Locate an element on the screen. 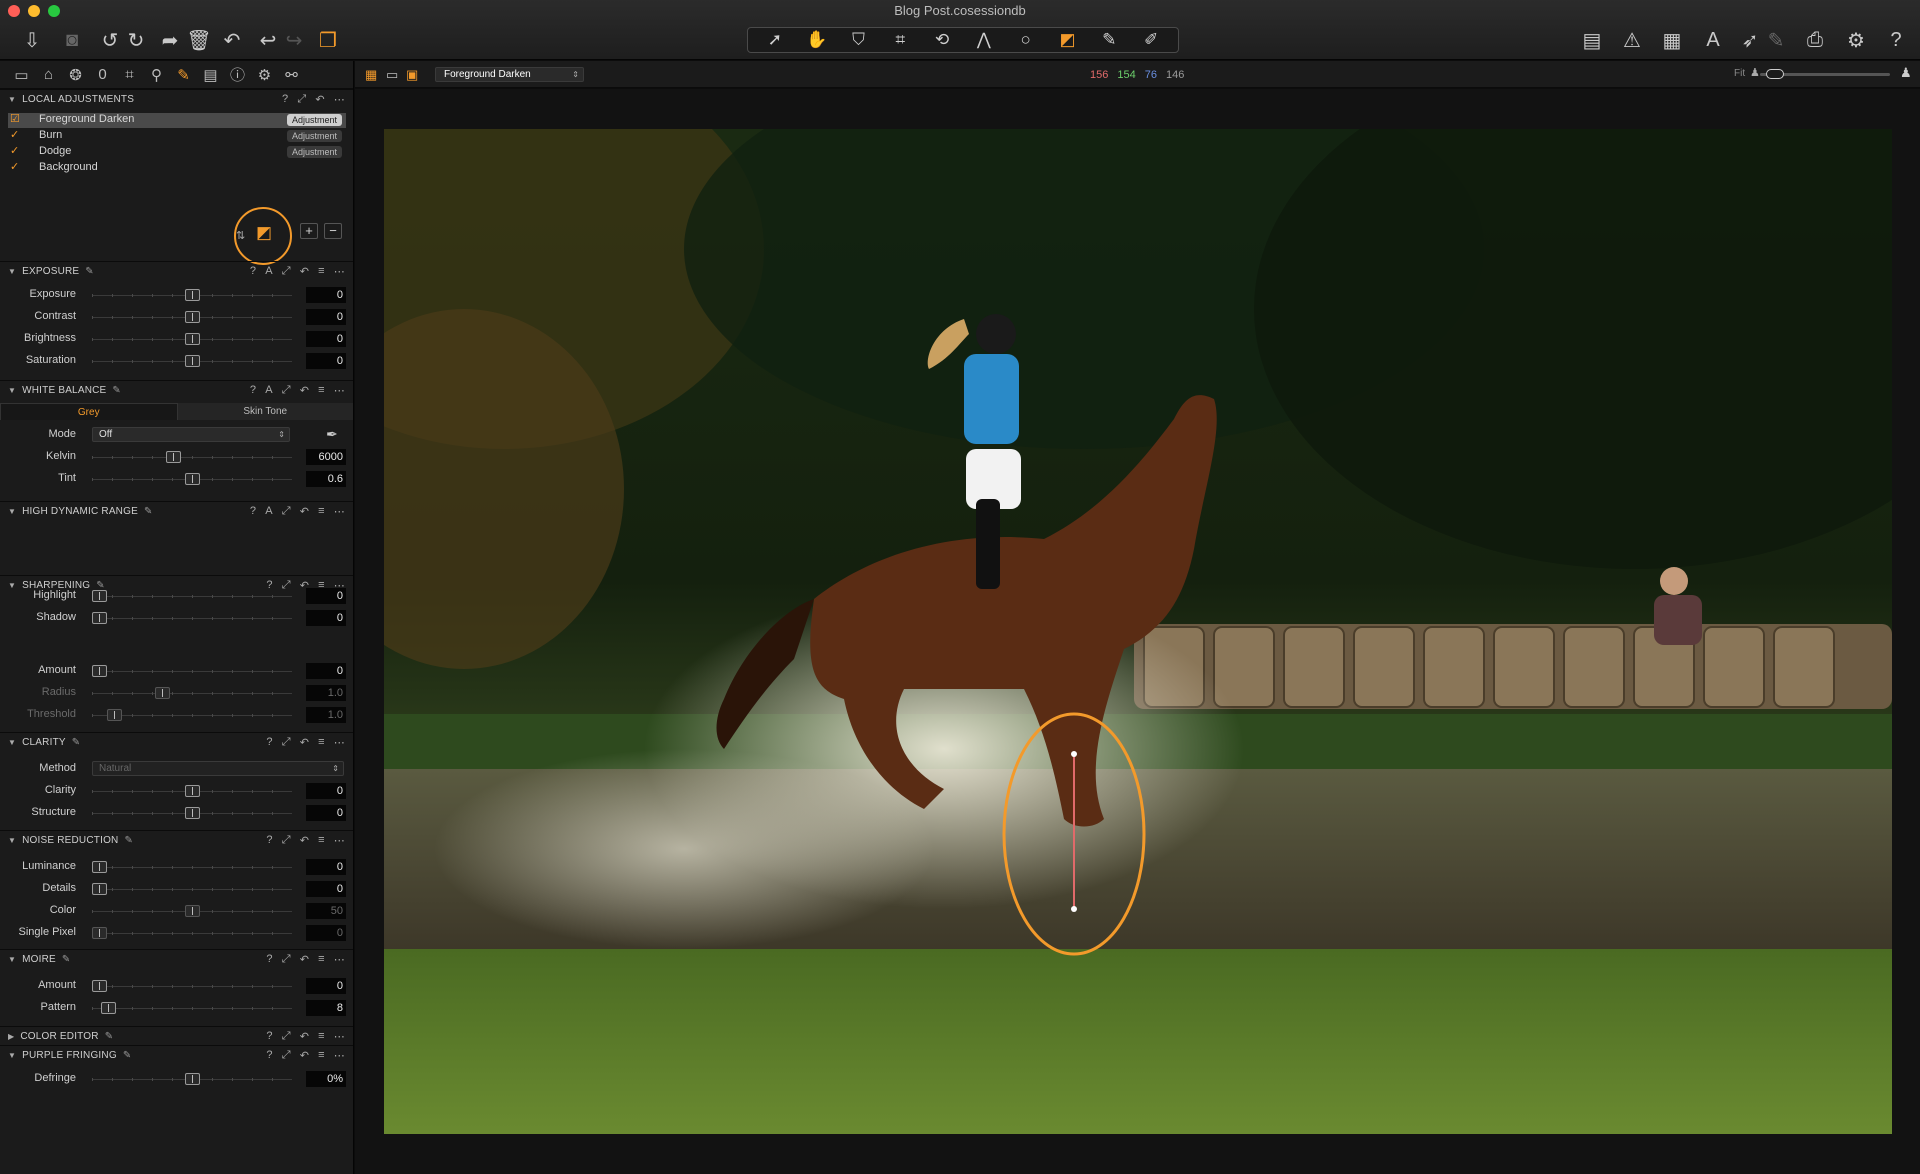  section-header: ▼ HIGH DYNAMIC RANGE ✎ ? A ⤢ ↶ ≡ ⋯ is located at coordinates (176, 510).